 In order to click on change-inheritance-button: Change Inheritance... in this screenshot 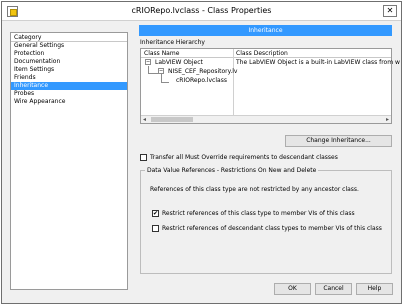, I will do `click(338, 141)`.